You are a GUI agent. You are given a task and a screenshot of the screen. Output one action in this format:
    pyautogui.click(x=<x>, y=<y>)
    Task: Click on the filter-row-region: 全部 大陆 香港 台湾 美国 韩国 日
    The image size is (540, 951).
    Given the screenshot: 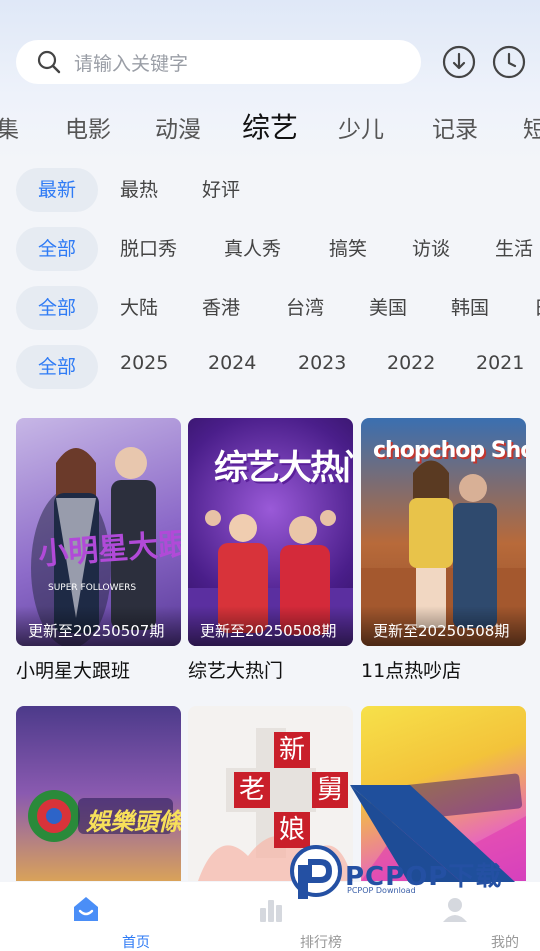 What is the action you would take?
    pyautogui.click(x=270, y=308)
    